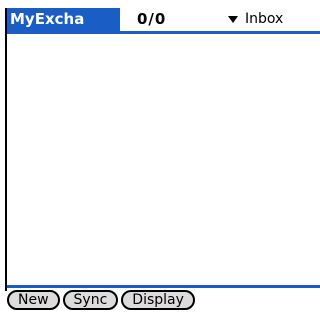  What do you see at coordinates (163, 286) in the screenshot?
I see `toolbar-divider` at bounding box center [163, 286].